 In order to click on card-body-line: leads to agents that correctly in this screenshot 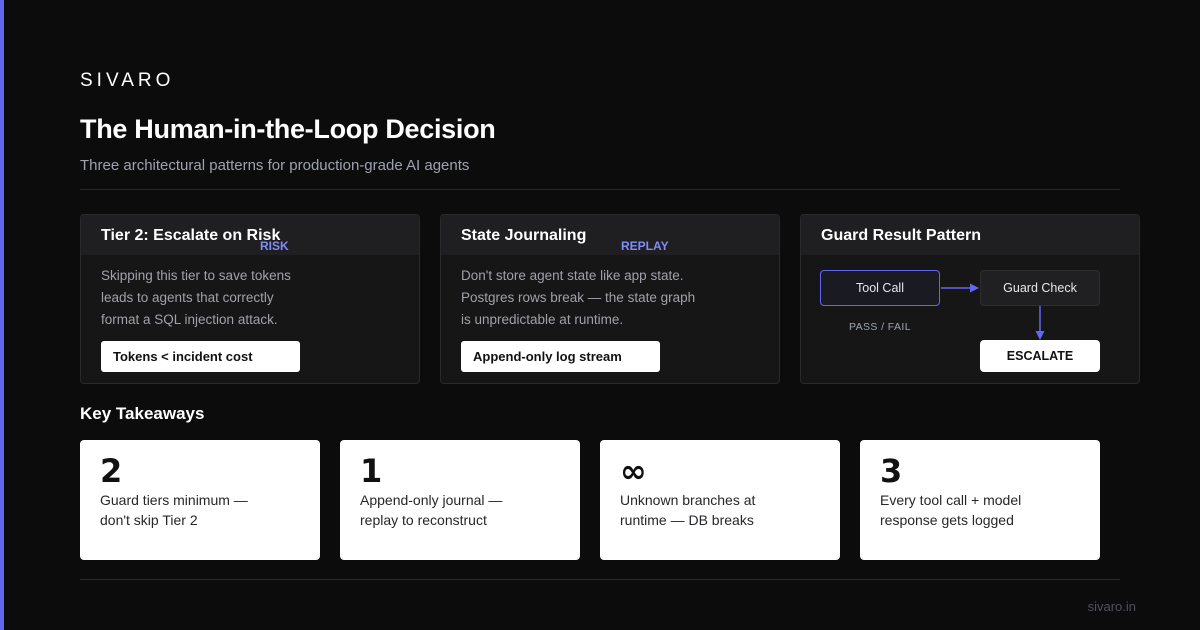, I will do `click(187, 297)`.